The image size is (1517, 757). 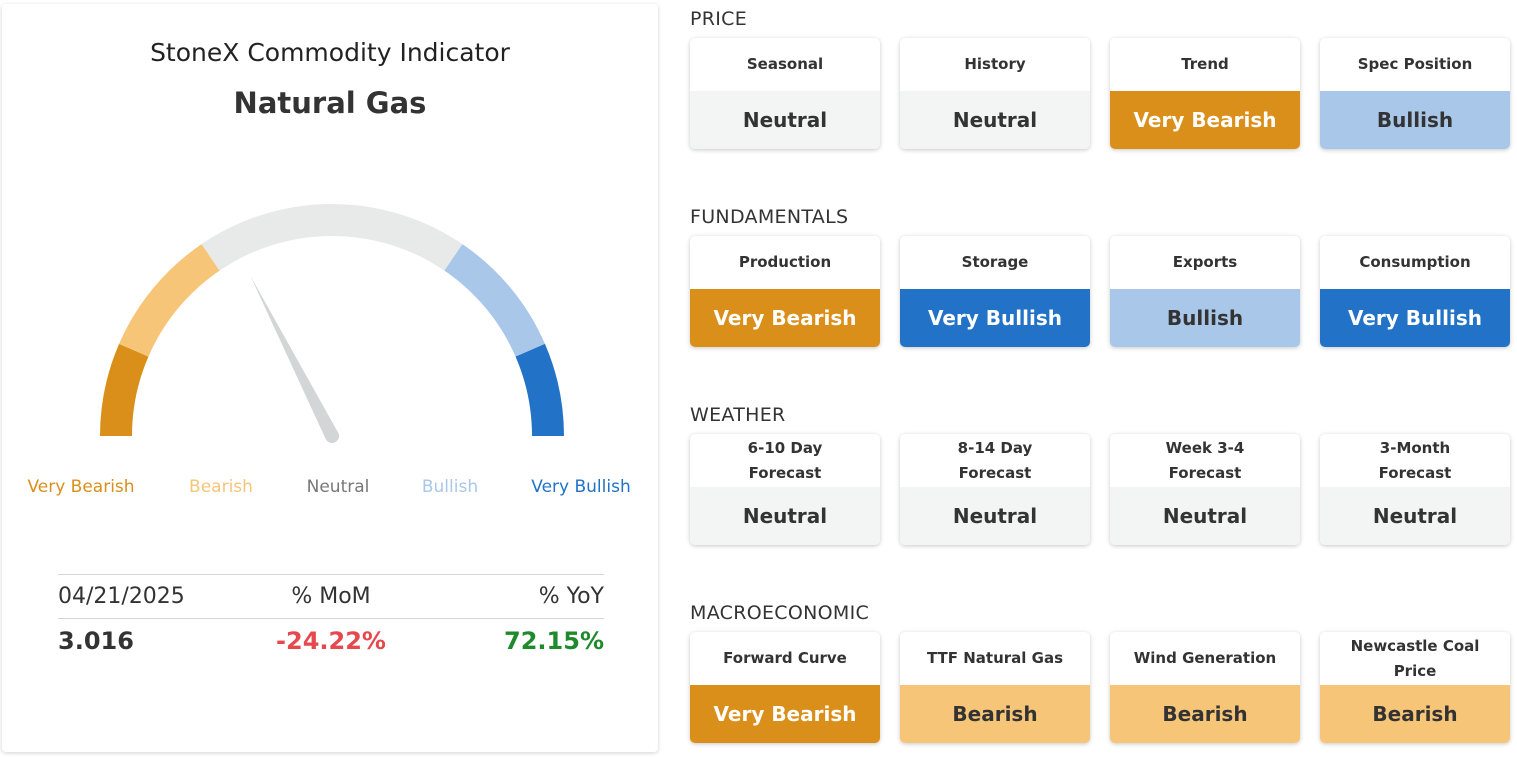 I want to click on sentiment-gauge, so click(x=332, y=323).